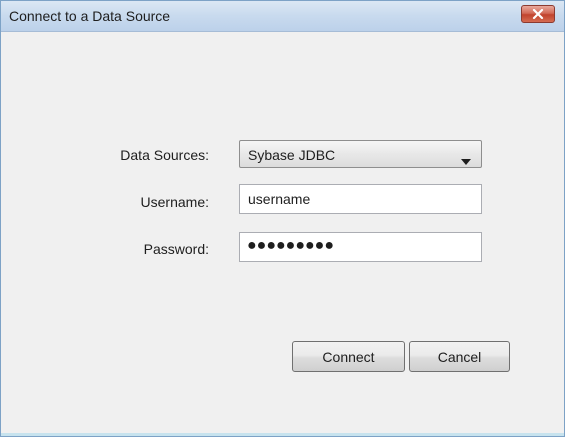 This screenshot has height=437, width=565. What do you see at coordinates (282, 16) in the screenshot?
I see `title-bar: Connect to a Data Source` at bounding box center [282, 16].